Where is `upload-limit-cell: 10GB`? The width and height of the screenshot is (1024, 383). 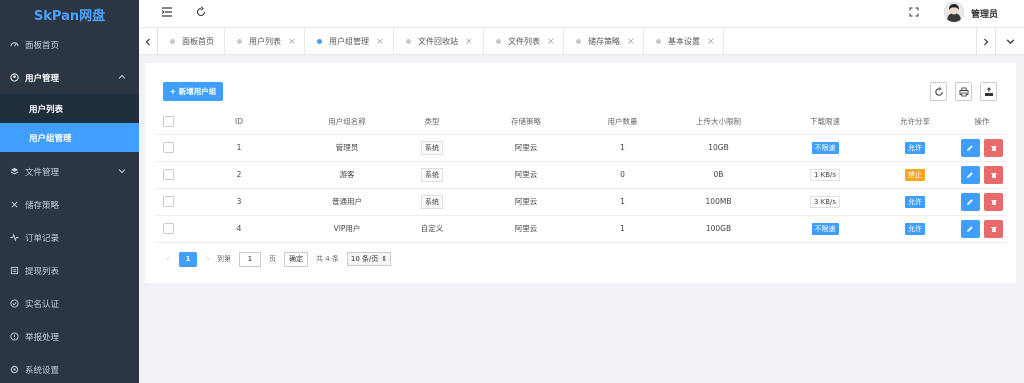
upload-limit-cell: 10GB is located at coordinates (718, 148).